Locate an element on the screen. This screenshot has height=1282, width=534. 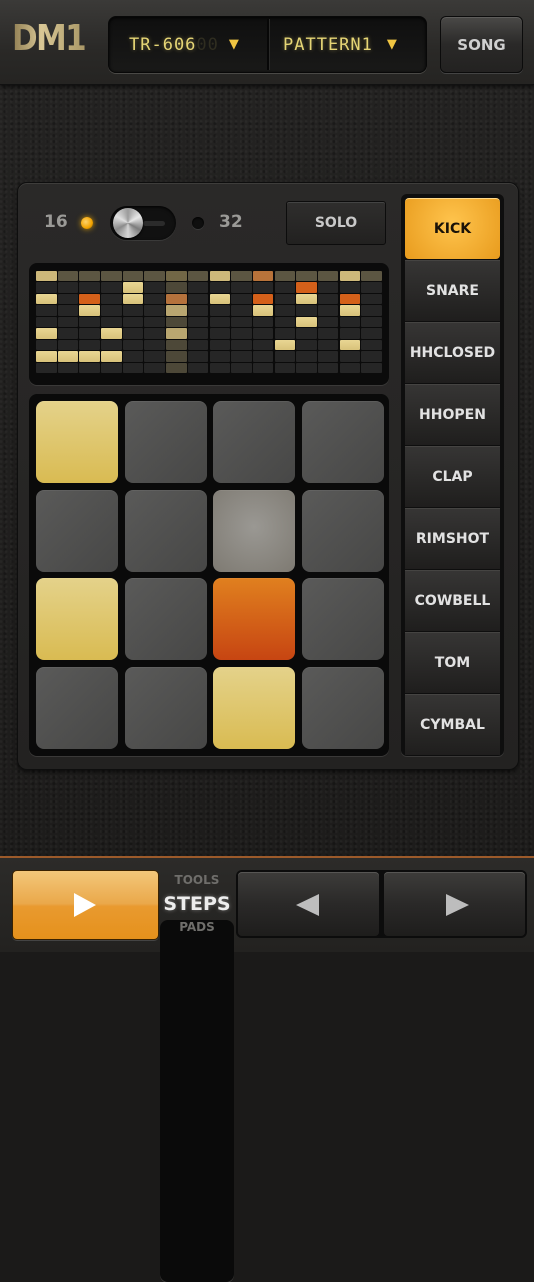
solo-button: SOLO is located at coordinates (336, 223).